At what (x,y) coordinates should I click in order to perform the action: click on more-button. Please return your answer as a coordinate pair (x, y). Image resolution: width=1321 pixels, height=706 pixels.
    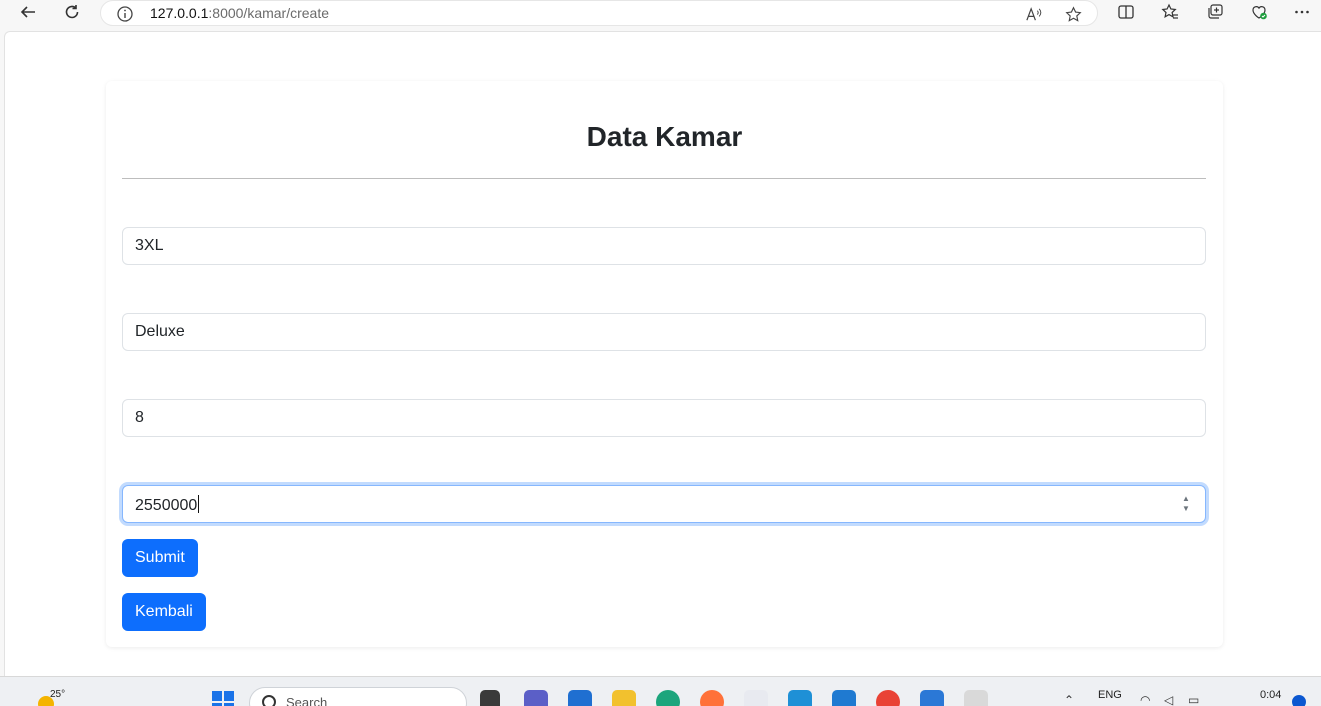
    Looking at the image, I should click on (1302, 12).